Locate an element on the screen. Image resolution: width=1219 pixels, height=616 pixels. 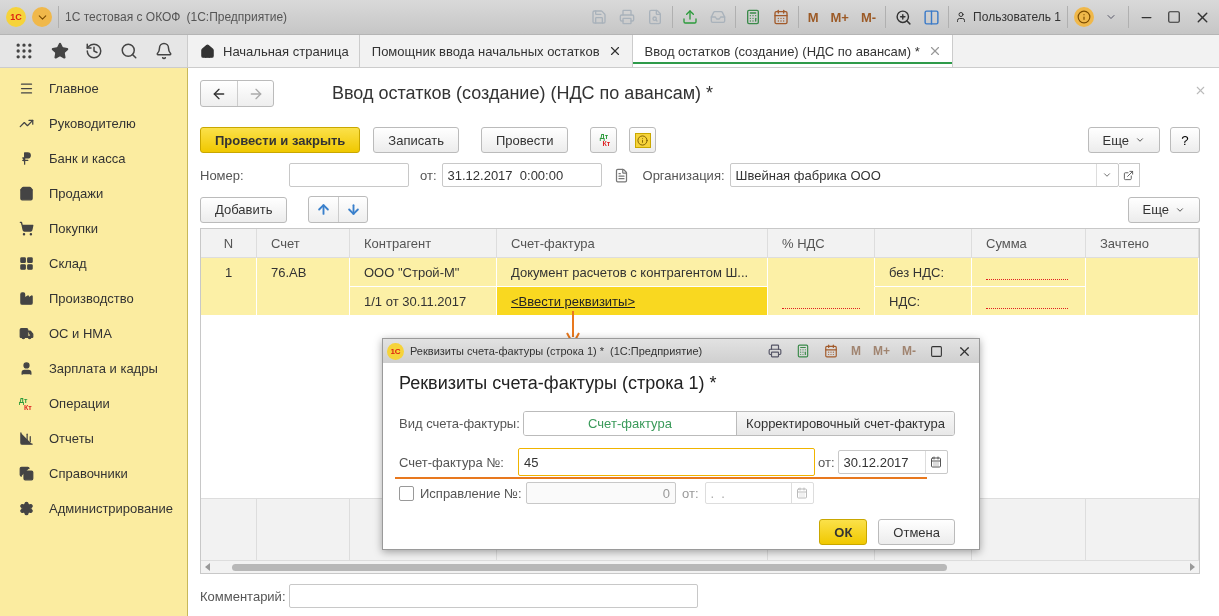
info-button is located at coordinates (643, 140).